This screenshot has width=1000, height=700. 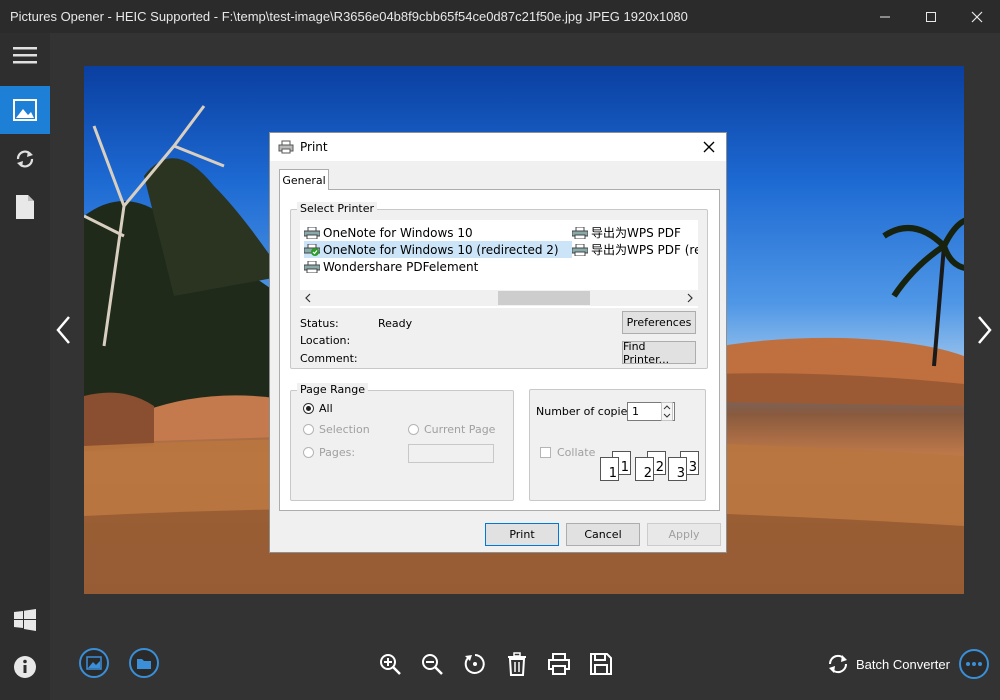 What do you see at coordinates (337, 208) in the screenshot?
I see `select-printer-label: Select Printer` at bounding box center [337, 208].